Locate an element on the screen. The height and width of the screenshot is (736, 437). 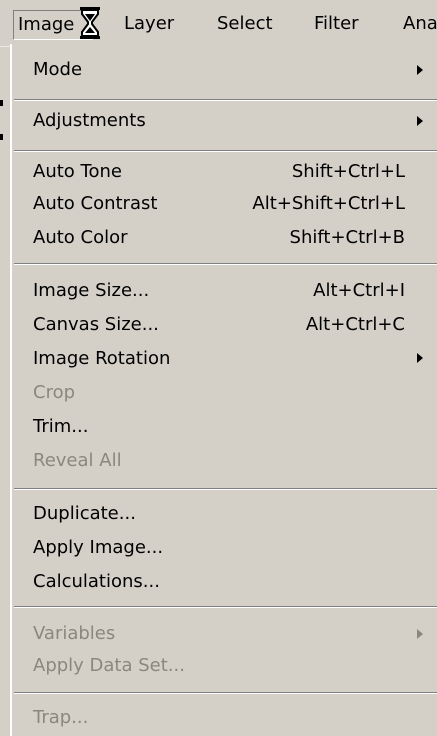
menubar-filter-label: Filter is located at coordinates (336, 23).